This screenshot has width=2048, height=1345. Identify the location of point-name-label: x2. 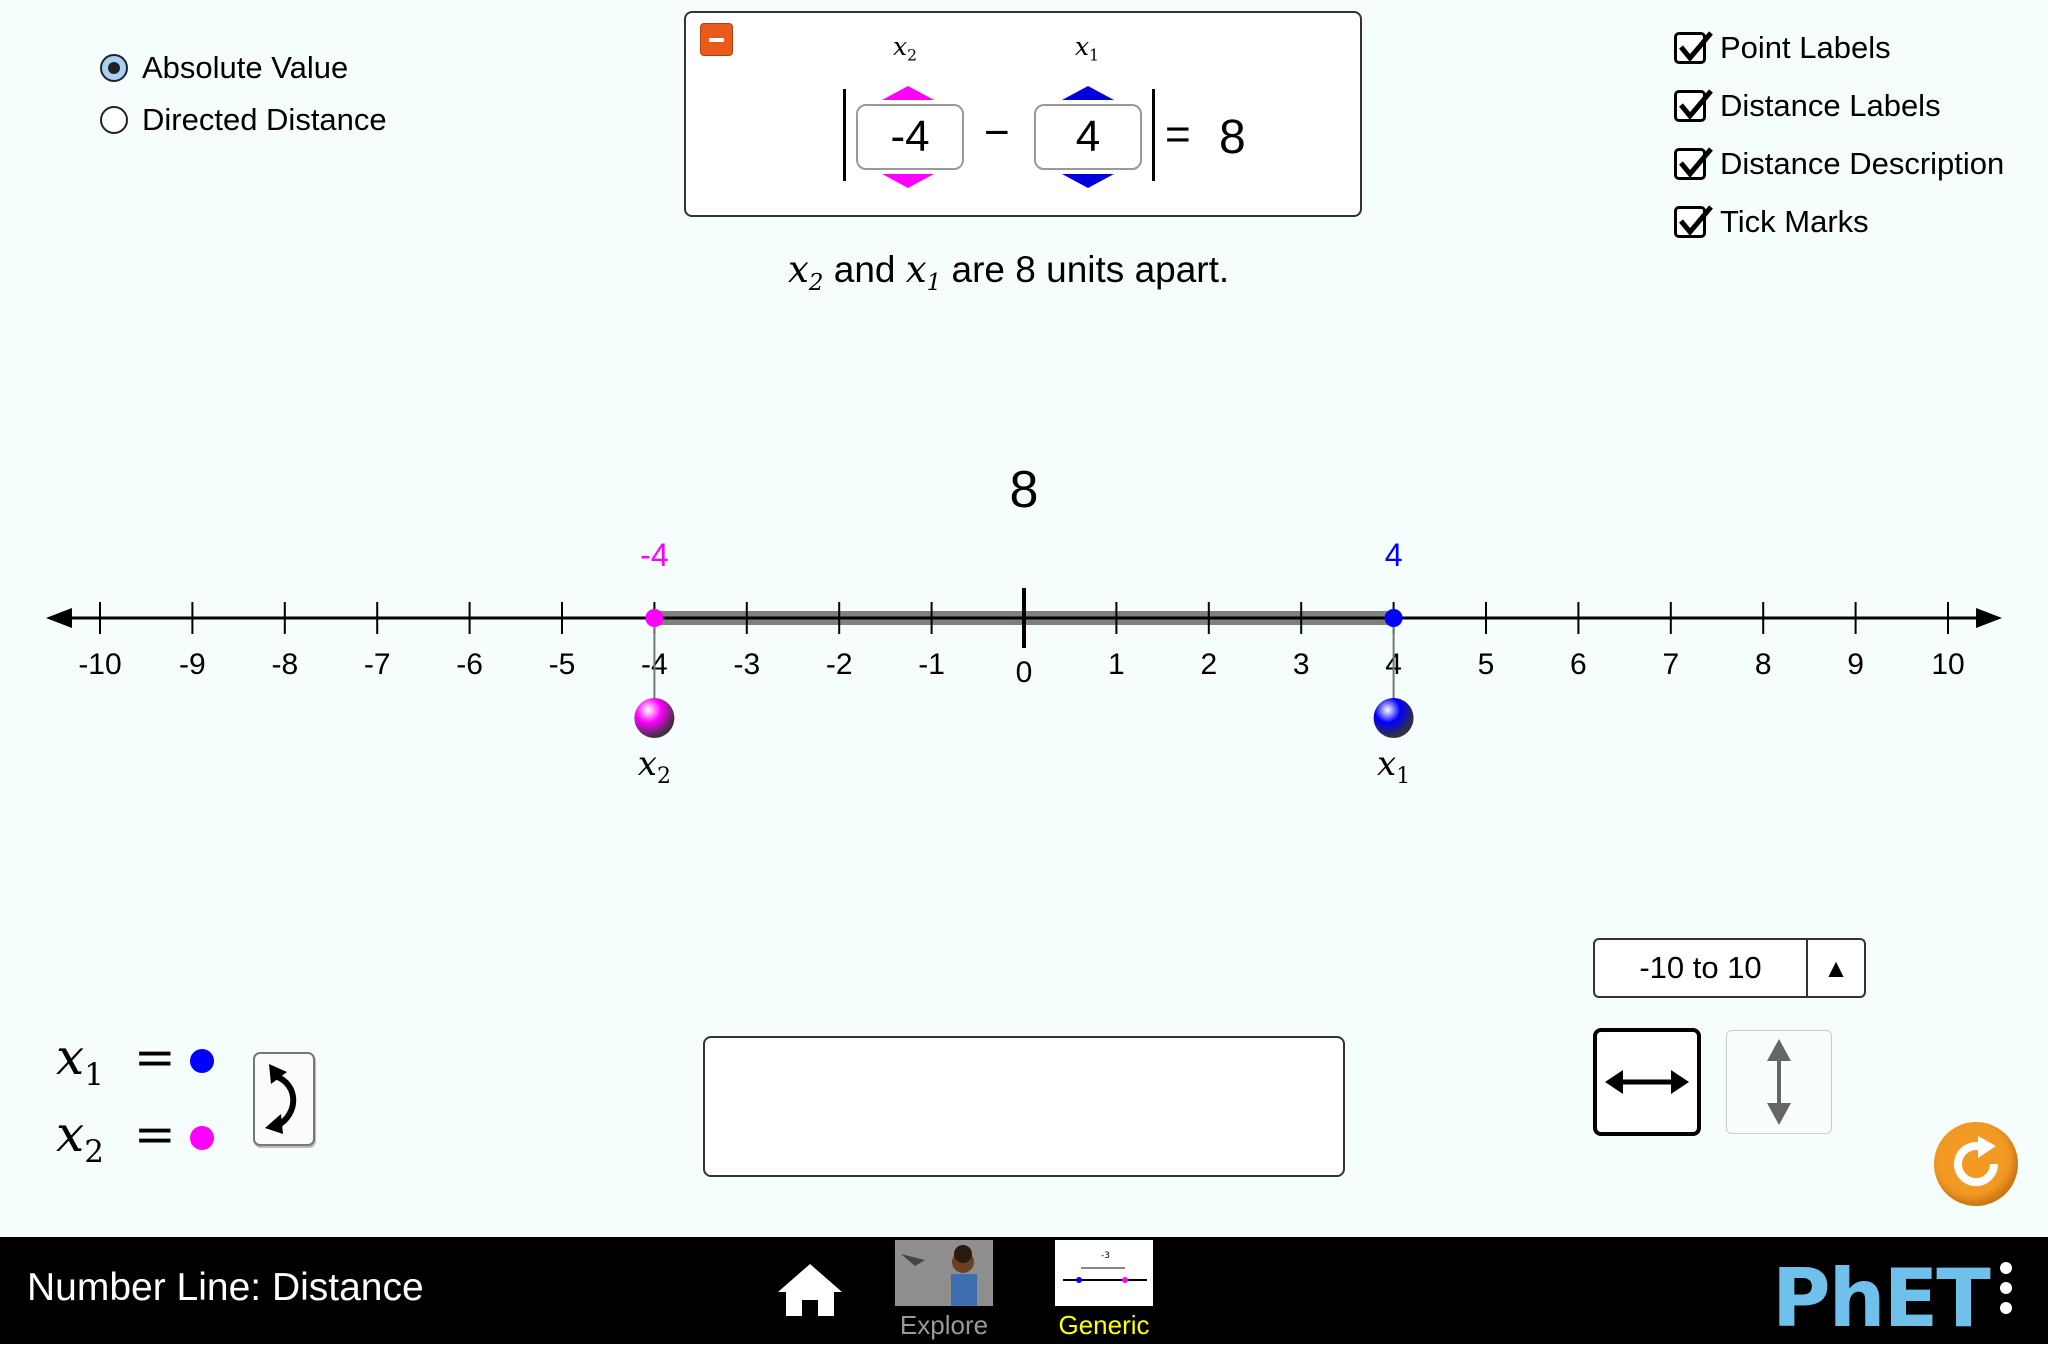
(654, 766).